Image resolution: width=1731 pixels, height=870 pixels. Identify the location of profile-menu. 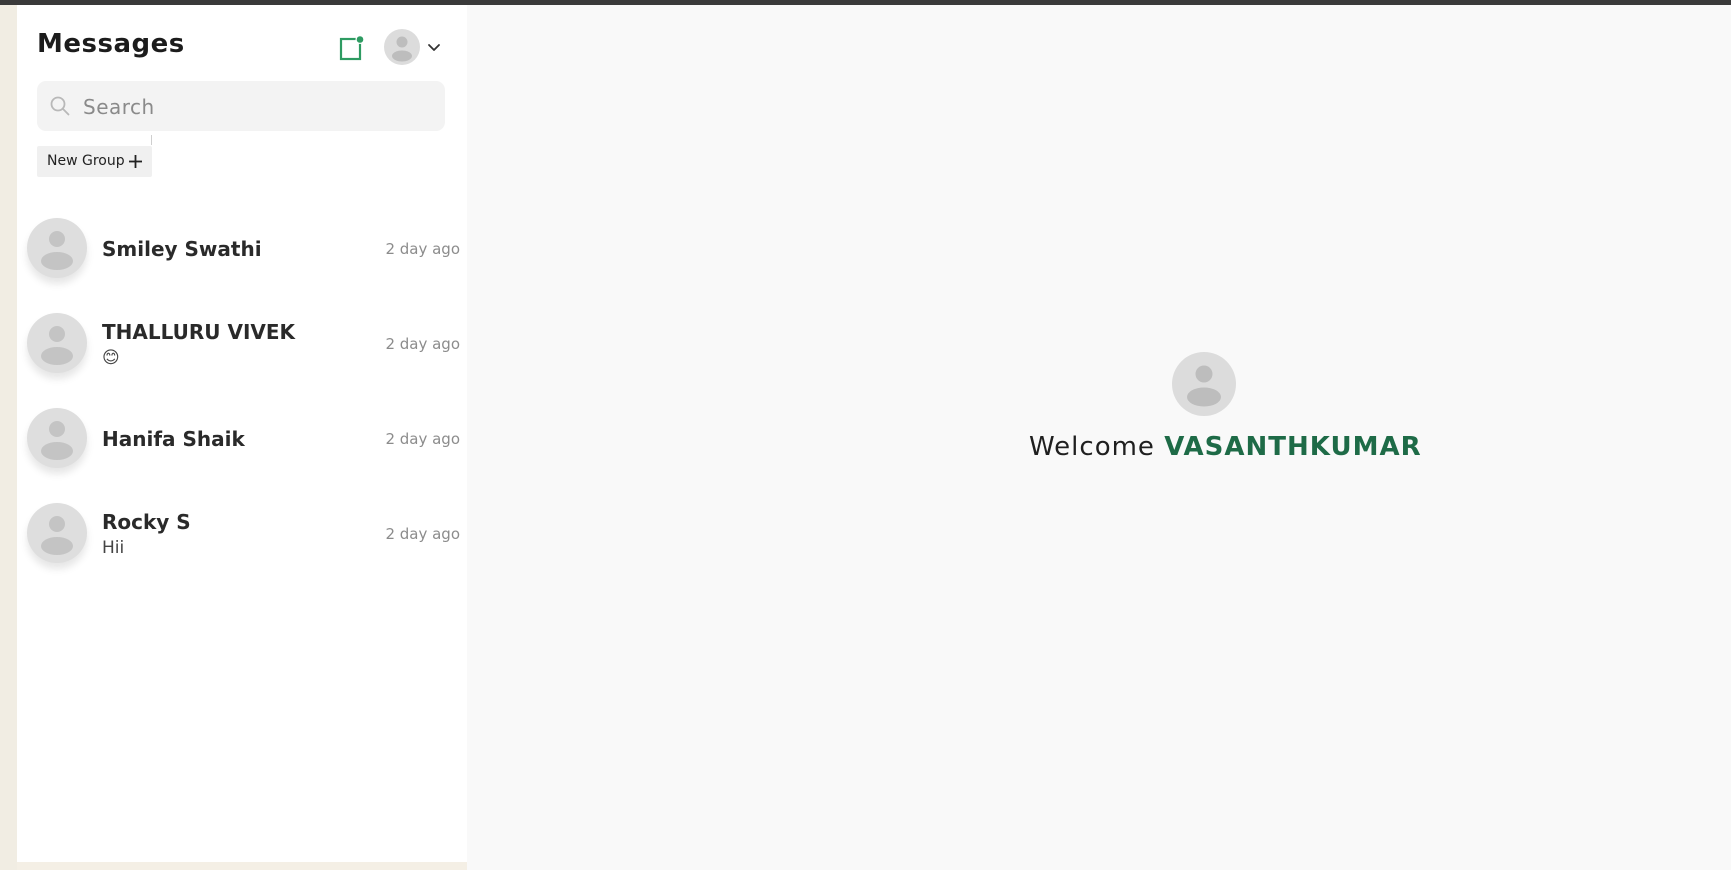
(413, 47).